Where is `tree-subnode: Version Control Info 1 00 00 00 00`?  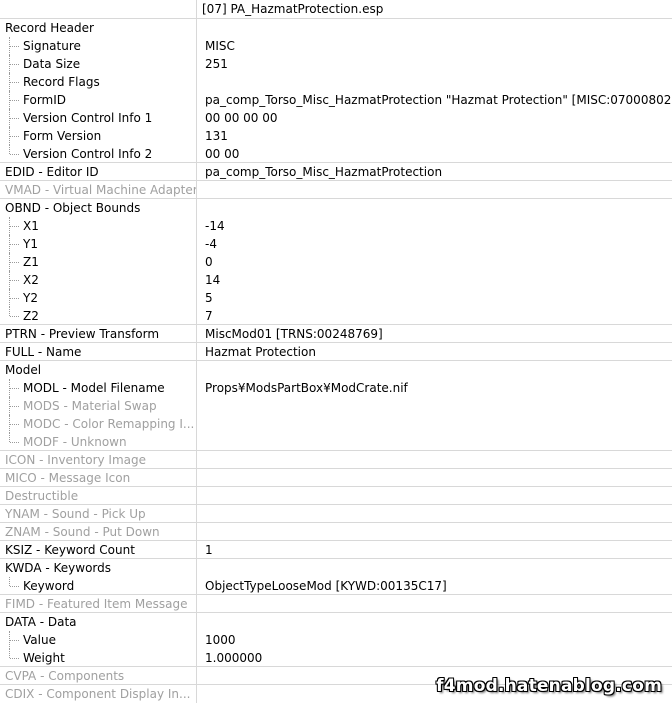
tree-subnode: Version Control Info 1 00 00 00 00 is located at coordinates (336, 118).